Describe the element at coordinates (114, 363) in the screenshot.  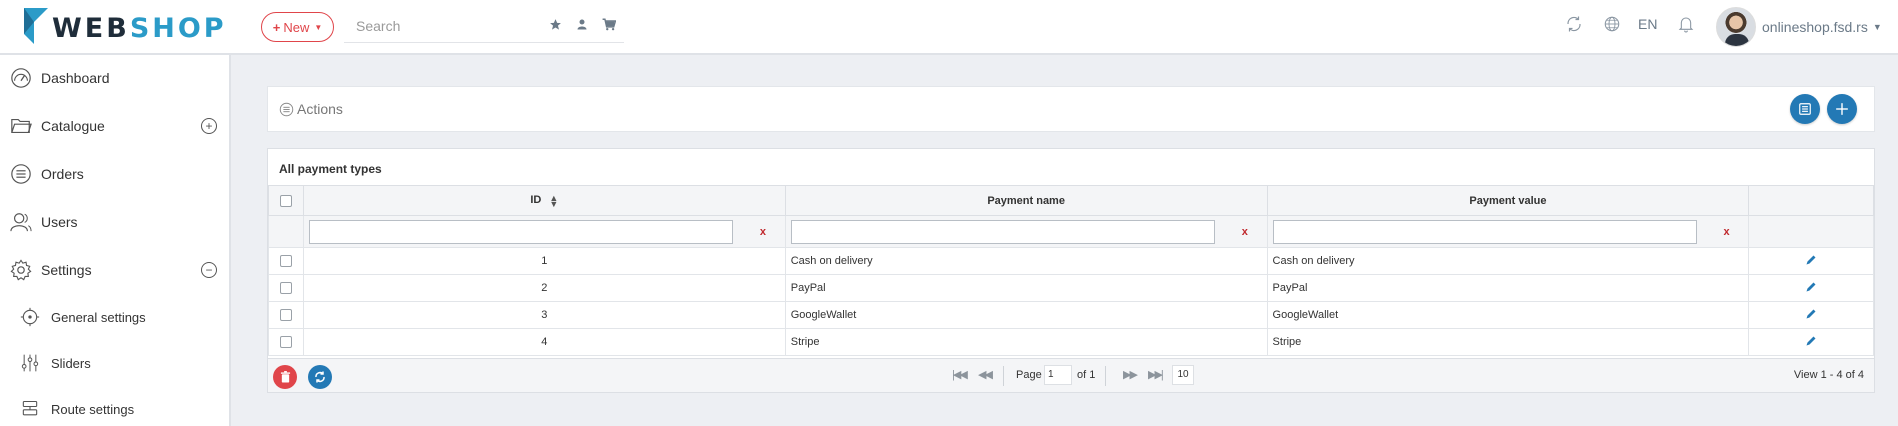
I see `sidebar-subitem-sliders: Sliders` at that location.